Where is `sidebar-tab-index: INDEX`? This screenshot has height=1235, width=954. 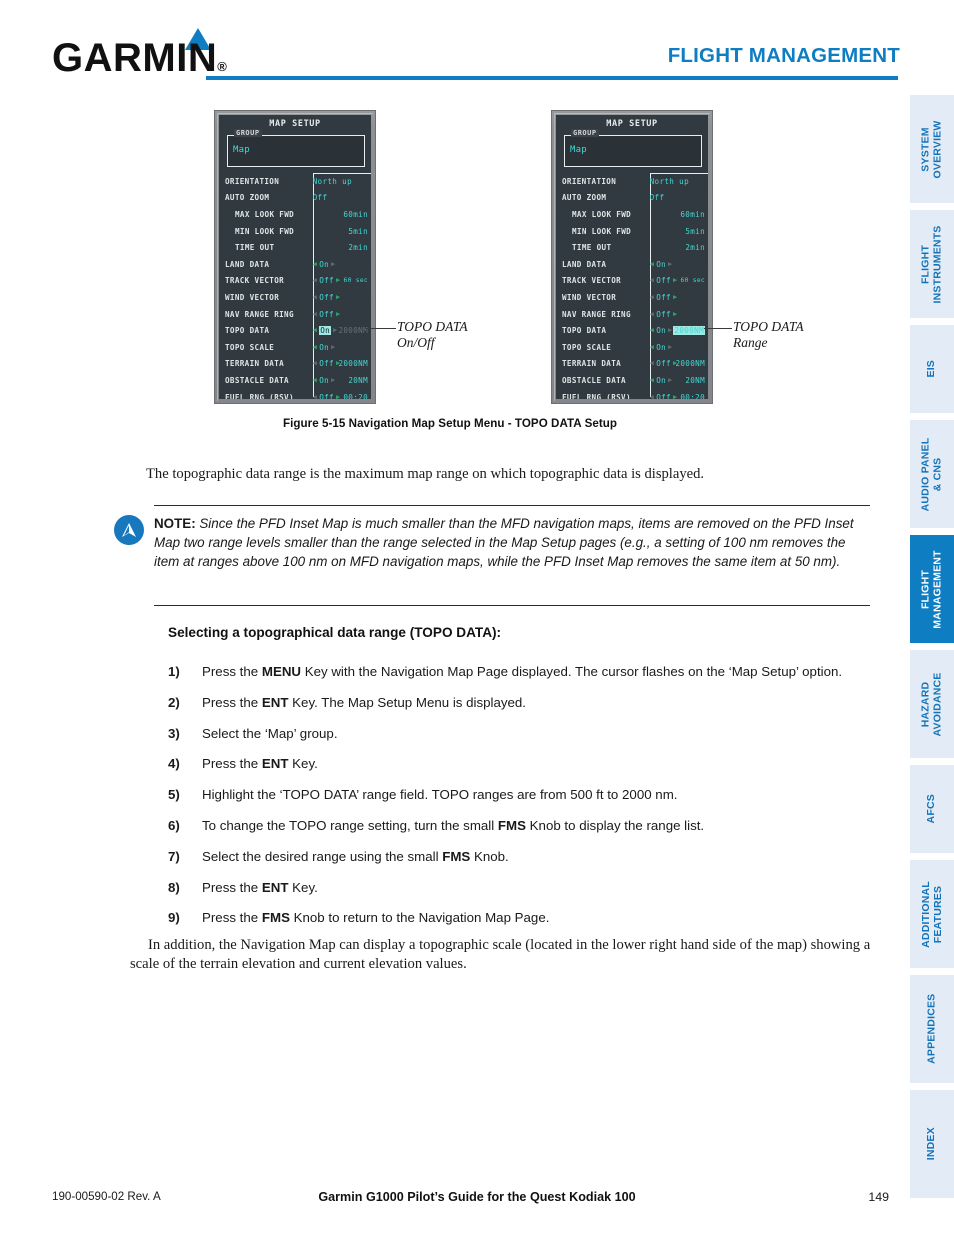 sidebar-tab-index: INDEX is located at coordinates (932, 1144).